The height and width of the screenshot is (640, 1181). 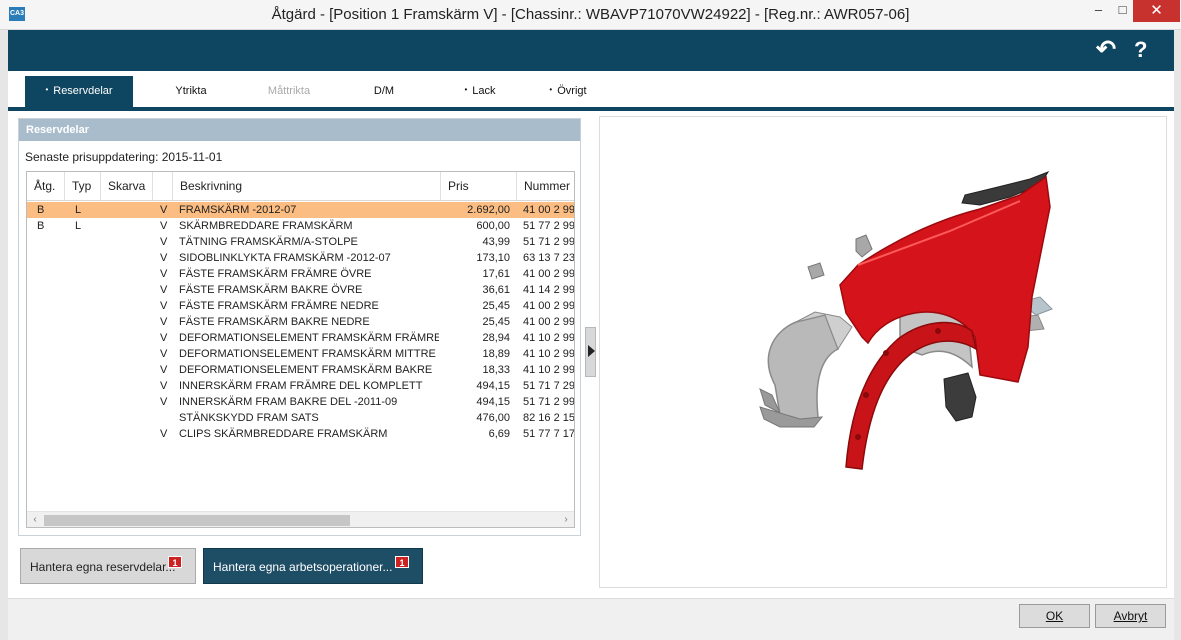 What do you see at coordinates (1098, 11) in the screenshot?
I see `minimize-button: –` at bounding box center [1098, 11].